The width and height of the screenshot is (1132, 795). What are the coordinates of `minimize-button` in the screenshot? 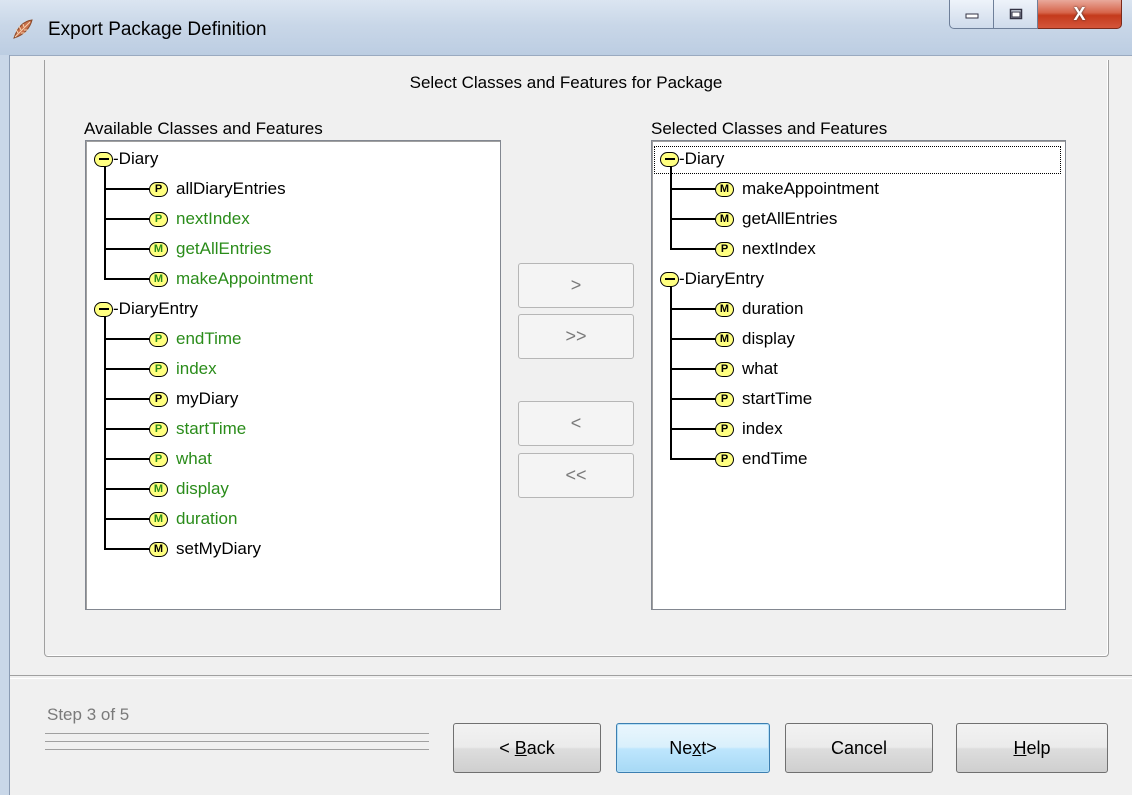 It's located at (971, 14).